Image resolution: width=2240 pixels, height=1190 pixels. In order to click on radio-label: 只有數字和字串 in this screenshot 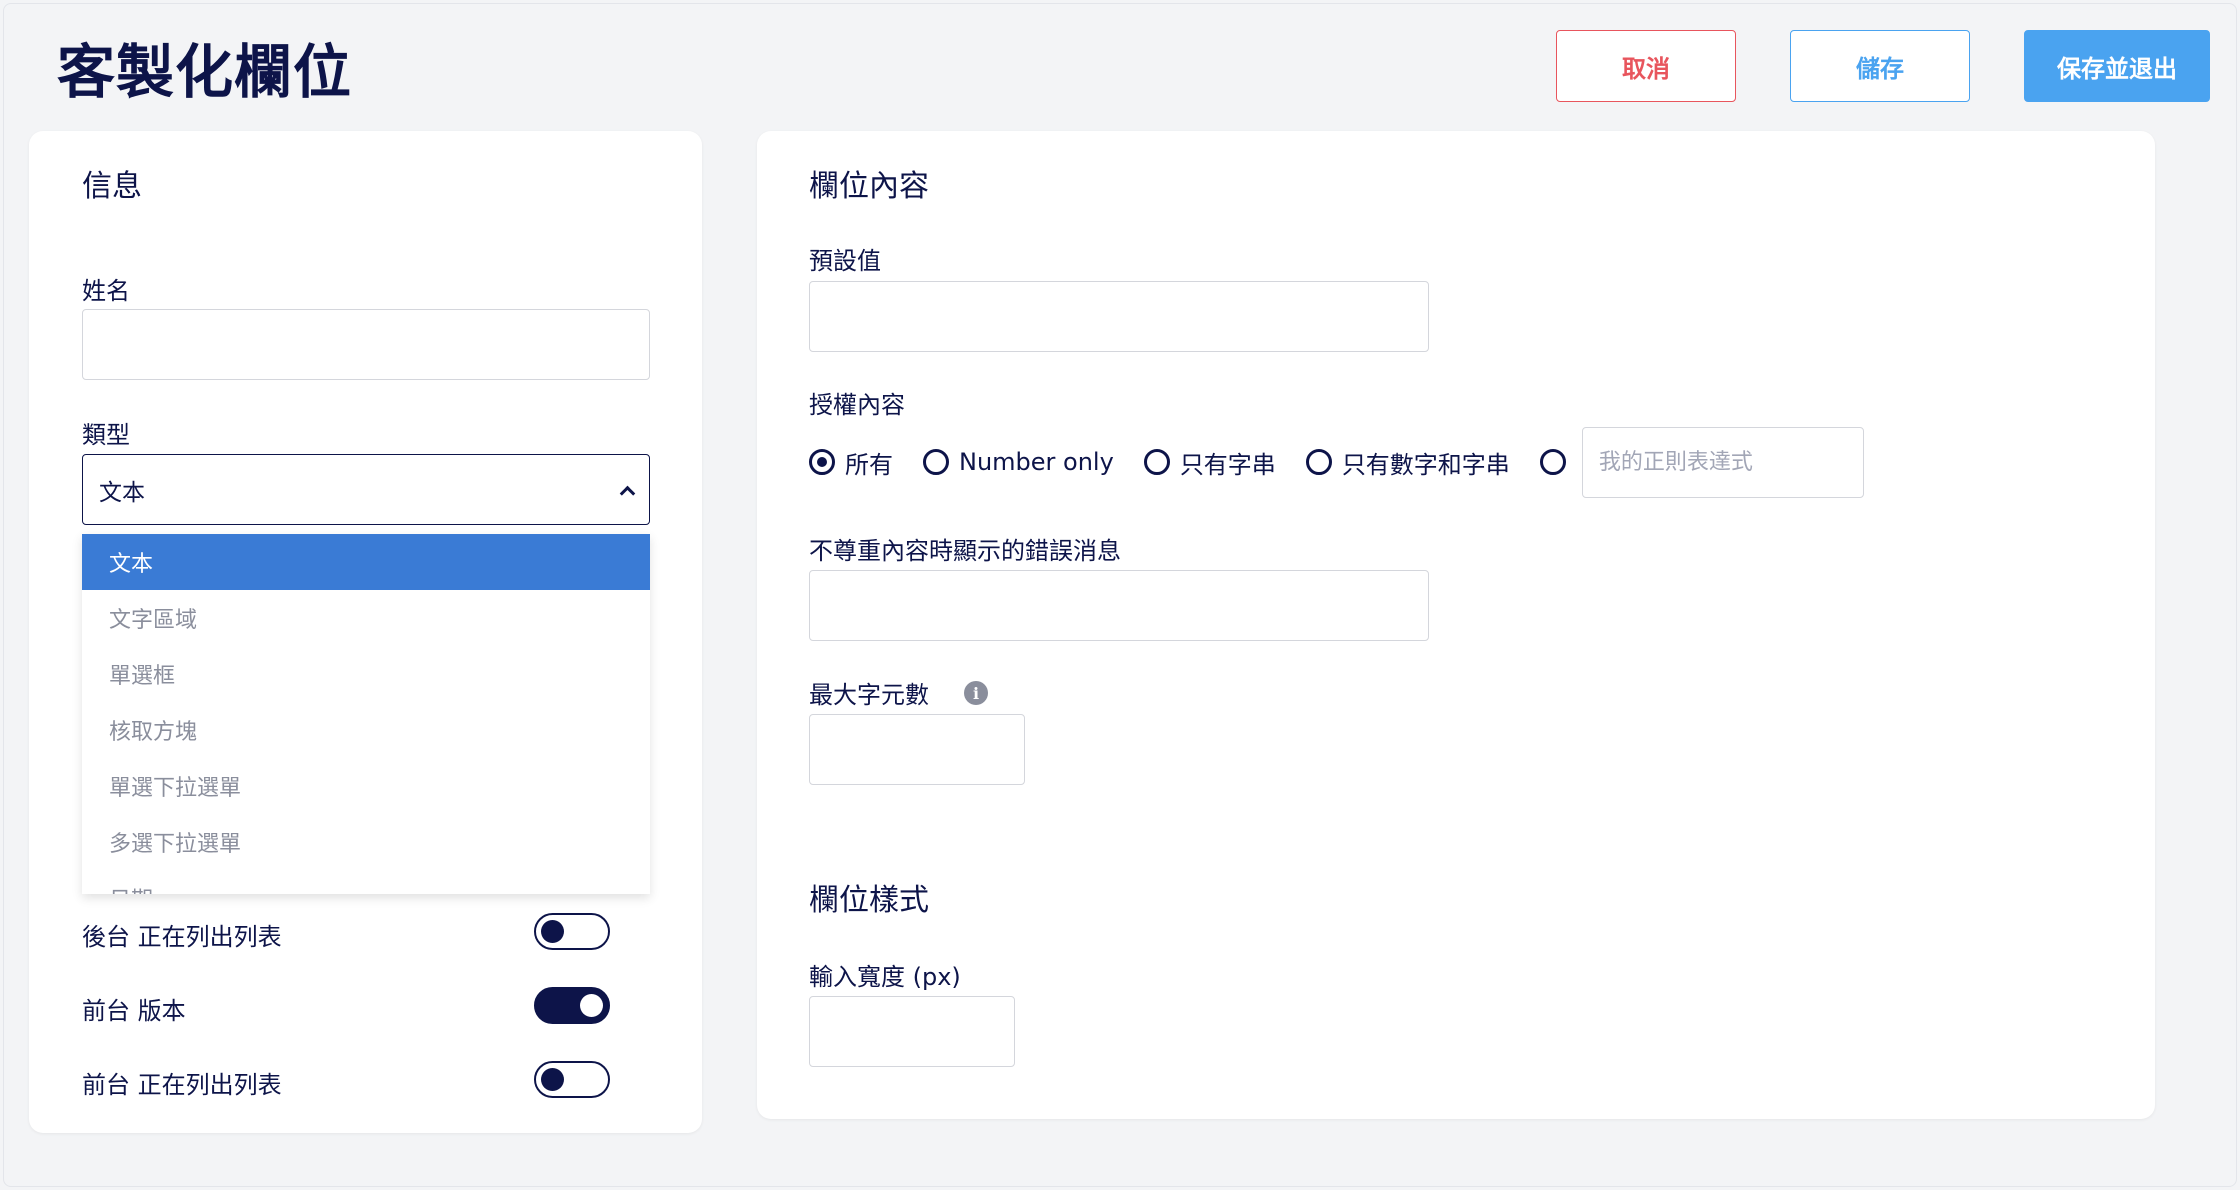, I will do `click(1425, 464)`.